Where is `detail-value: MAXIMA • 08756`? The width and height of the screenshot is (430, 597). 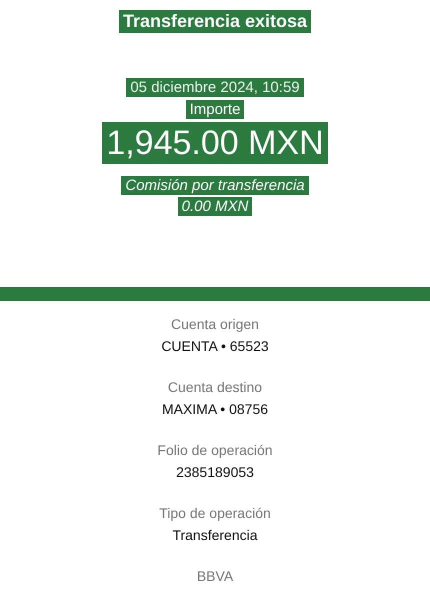 detail-value: MAXIMA • 08756 is located at coordinates (215, 409).